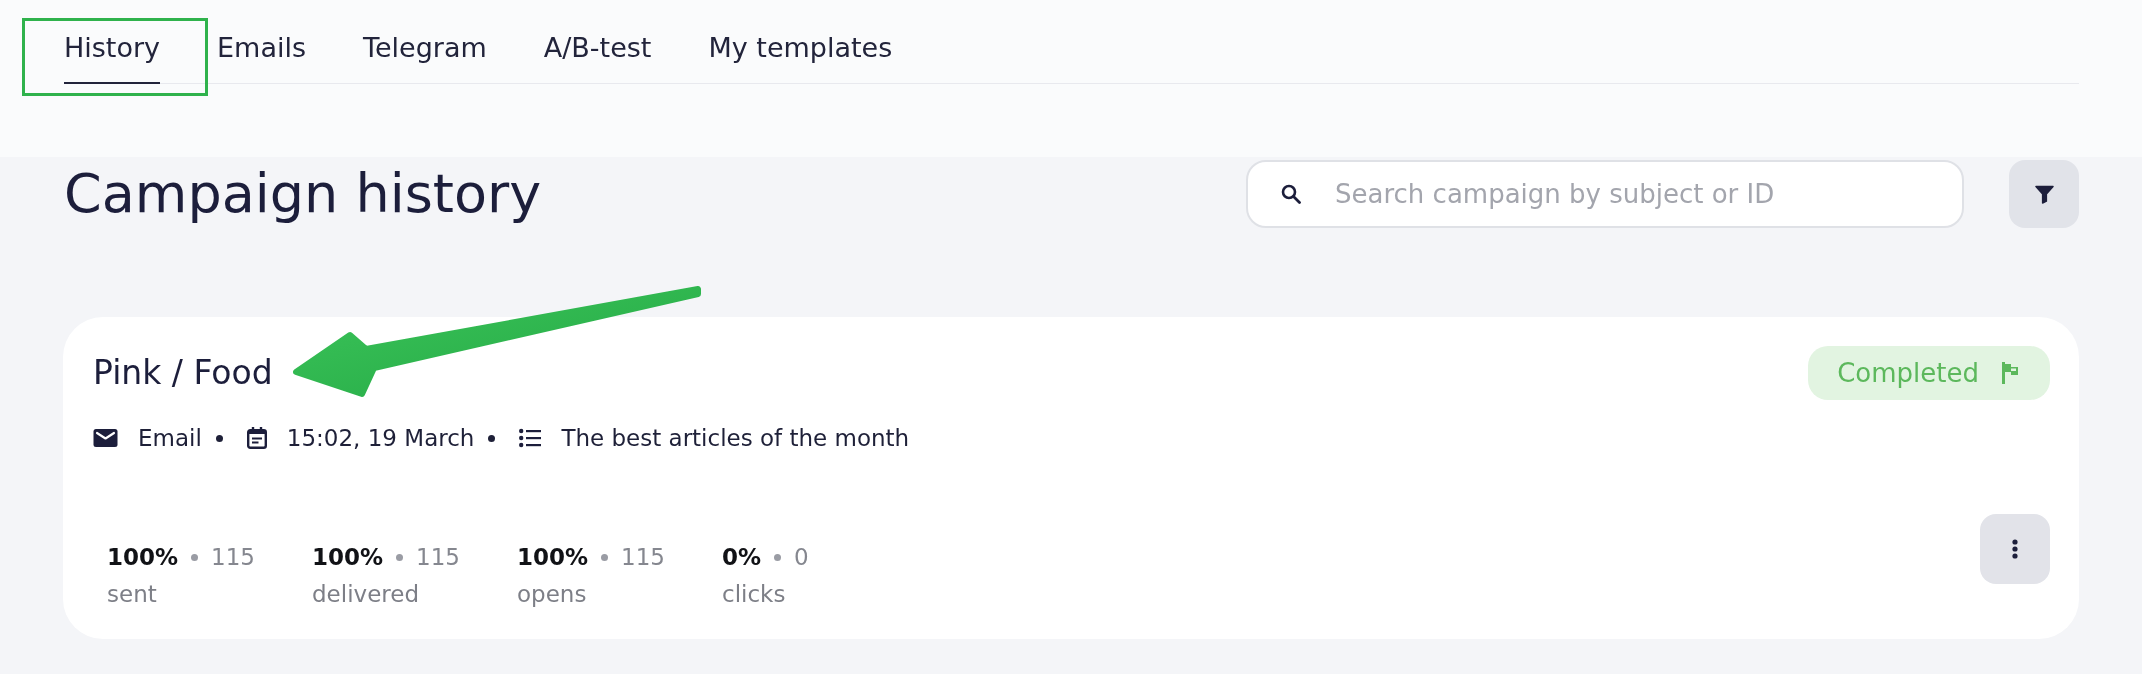 The image size is (2142, 674). What do you see at coordinates (2015, 549) in the screenshot?
I see `more-icon` at bounding box center [2015, 549].